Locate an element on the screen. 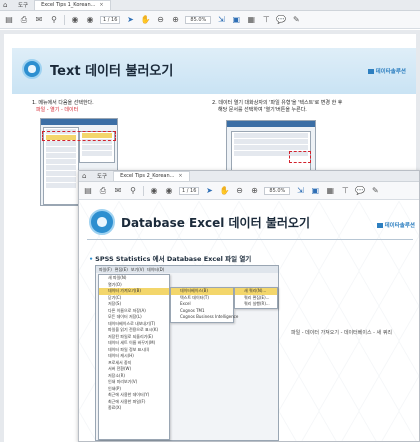  step-2-line2: 해당 문서를 선택하여 '열기'버튼을 누른다. is located at coordinates (262, 110).